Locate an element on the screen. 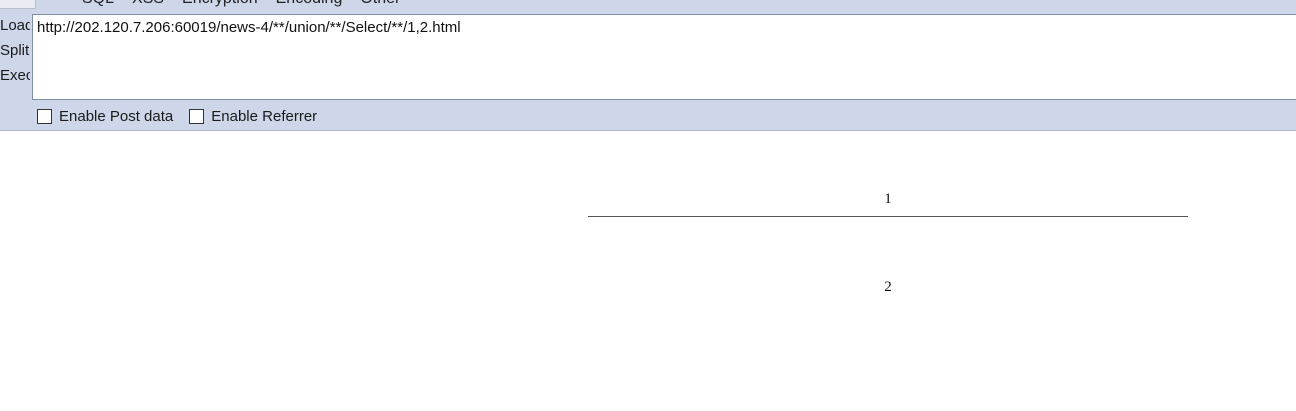  toolbar-tab is located at coordinates (18, 4).